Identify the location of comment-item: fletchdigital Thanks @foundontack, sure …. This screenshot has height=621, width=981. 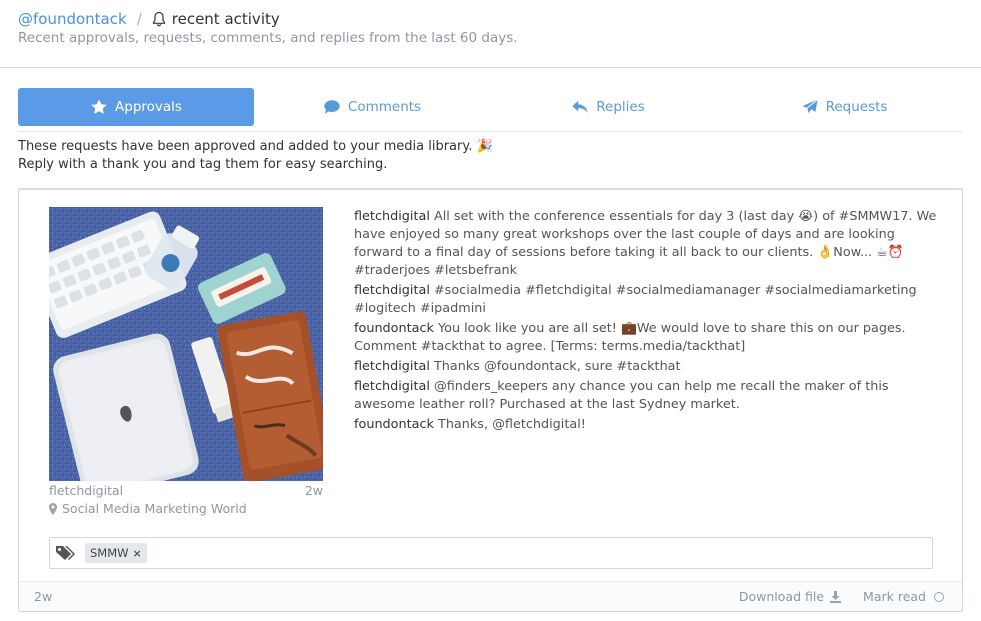
(646, 367).